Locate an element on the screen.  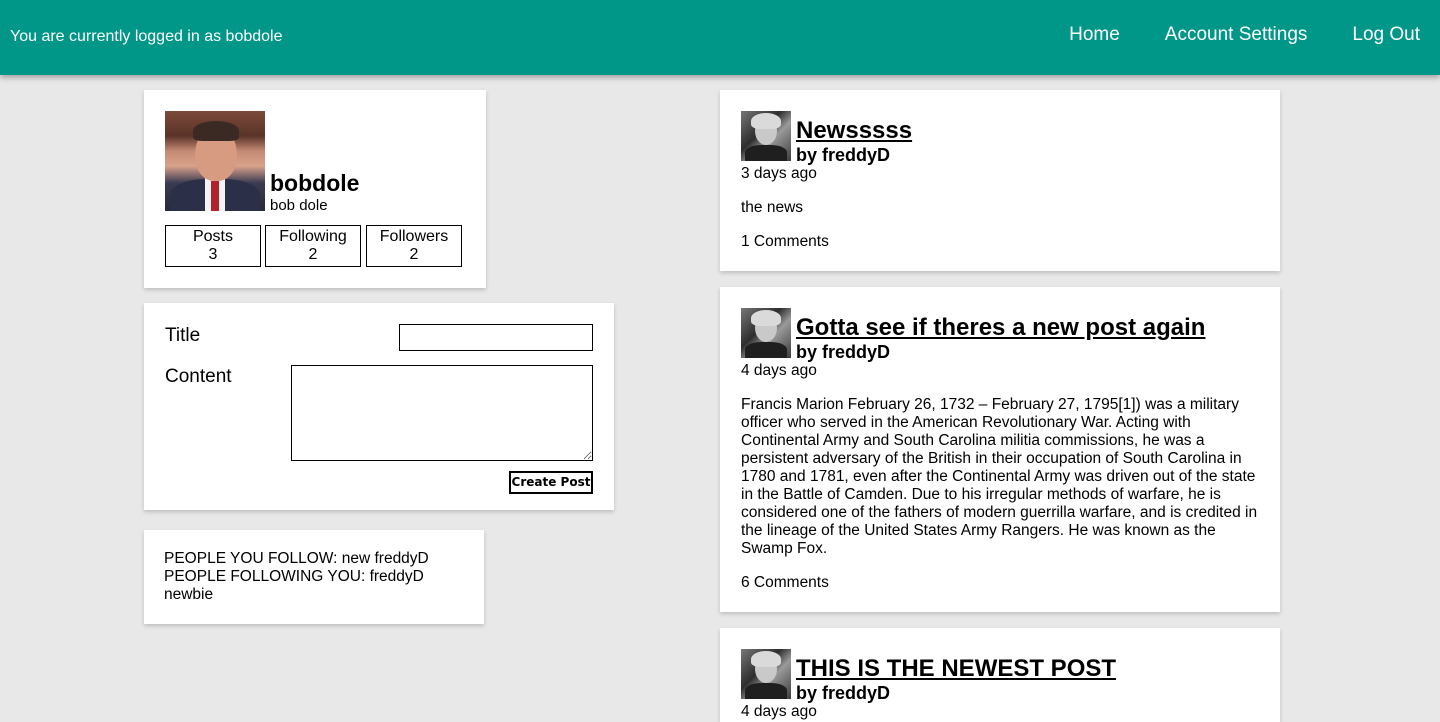
stat-following-label: Following is located at coordinates (313, 236).